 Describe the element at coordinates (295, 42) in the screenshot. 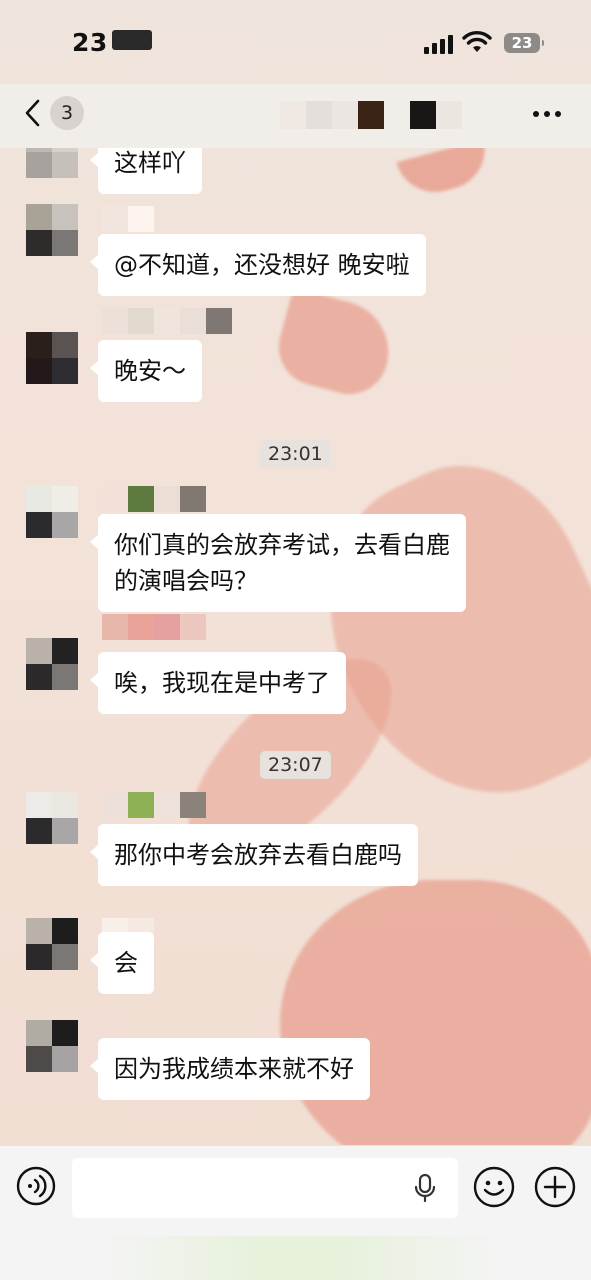

I see `status-bar: 23 23` at that location.